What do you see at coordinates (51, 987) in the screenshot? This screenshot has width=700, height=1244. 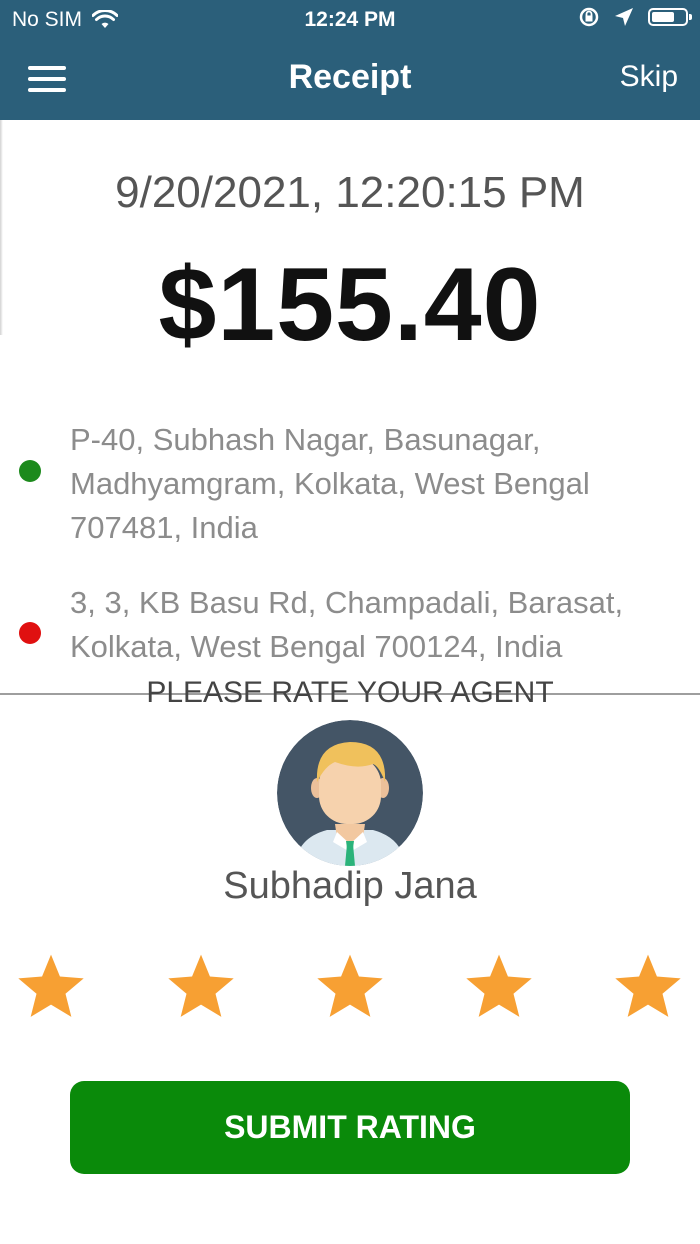 I see `star-1-icon` at bounding box center [51, 987].